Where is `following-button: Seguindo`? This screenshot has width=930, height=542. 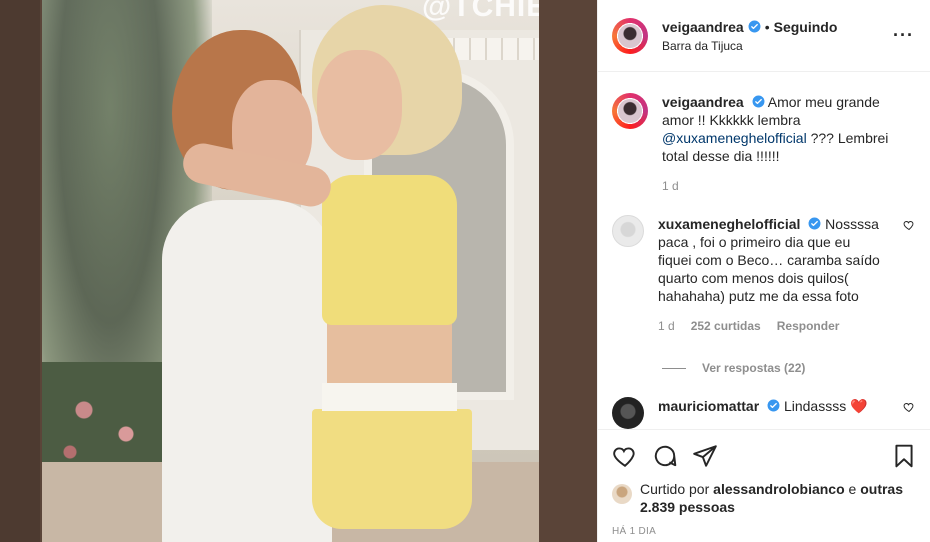
following-button: Seguindo is located at coordinates (806, 27).